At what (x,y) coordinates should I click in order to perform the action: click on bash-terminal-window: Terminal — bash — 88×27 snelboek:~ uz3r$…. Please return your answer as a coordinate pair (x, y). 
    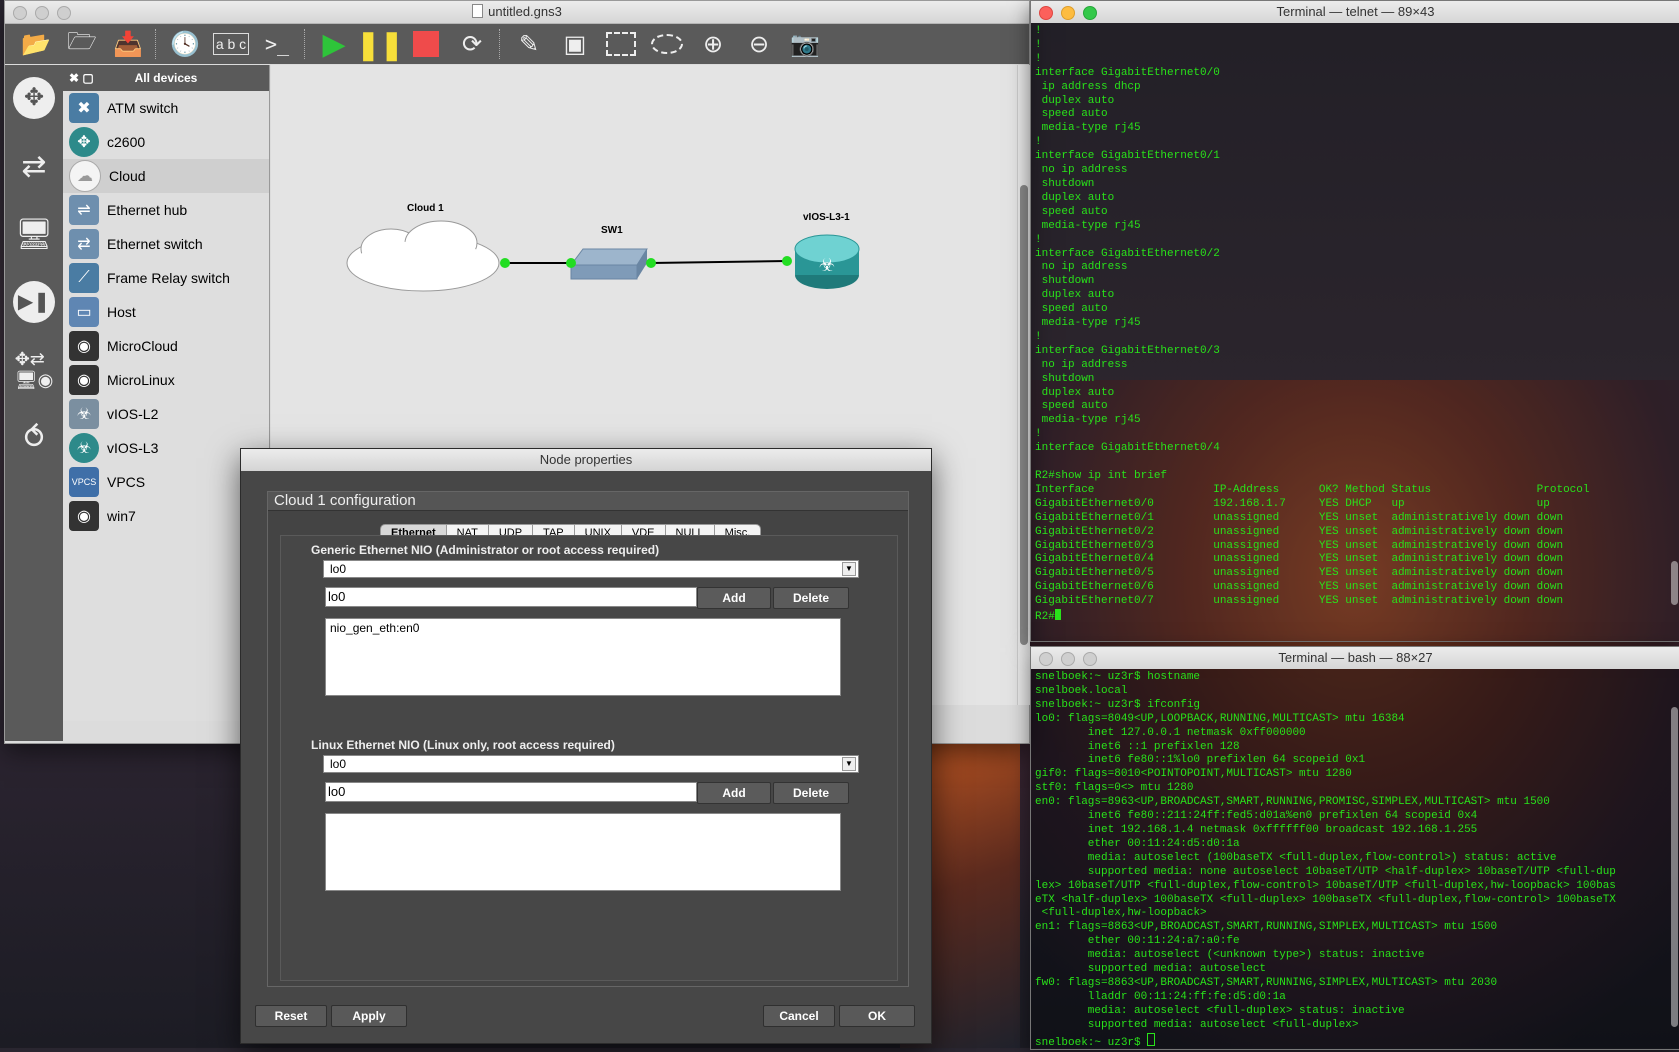
    Looking at the image, I should click on (1354, 848).